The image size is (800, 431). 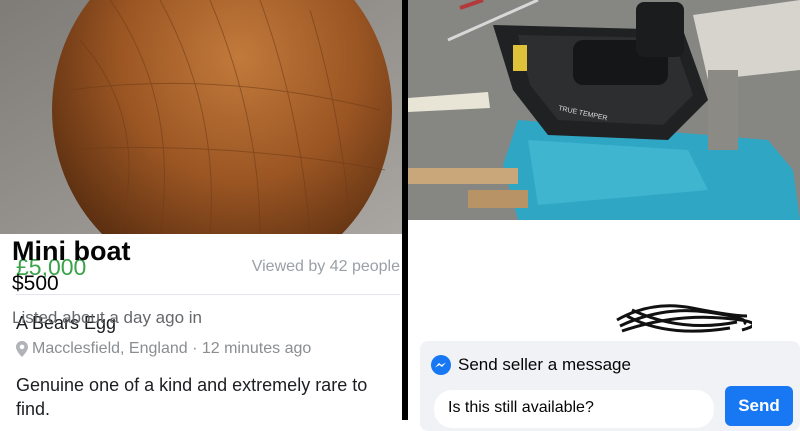 I want to click on message-seller-header: Send seller a message, so click(x=530, y=365).